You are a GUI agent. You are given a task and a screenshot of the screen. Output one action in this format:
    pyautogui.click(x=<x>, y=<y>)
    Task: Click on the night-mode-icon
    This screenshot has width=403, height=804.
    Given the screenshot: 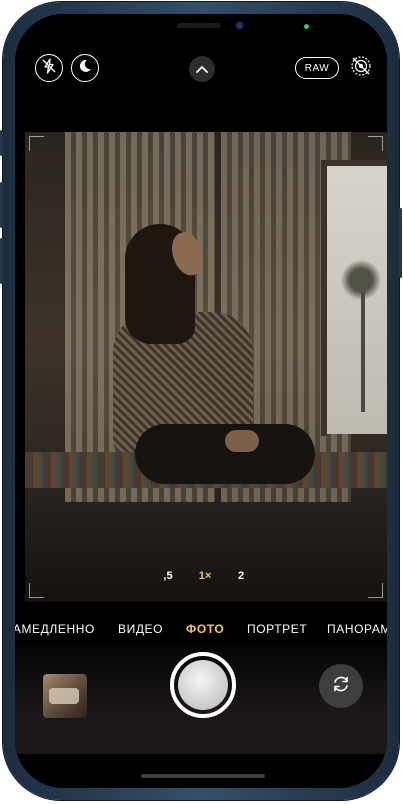 What is the action you would take?
    pyautogui.click(x=85, y=68)
    